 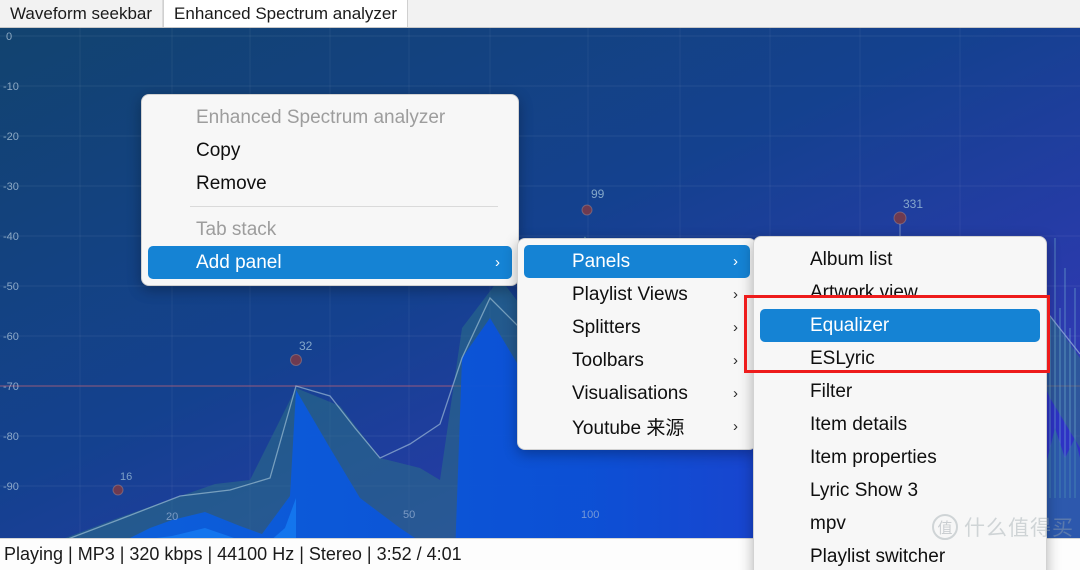 I want to click on submenu-item-label: Toolbars, so click(x=608, y=360).